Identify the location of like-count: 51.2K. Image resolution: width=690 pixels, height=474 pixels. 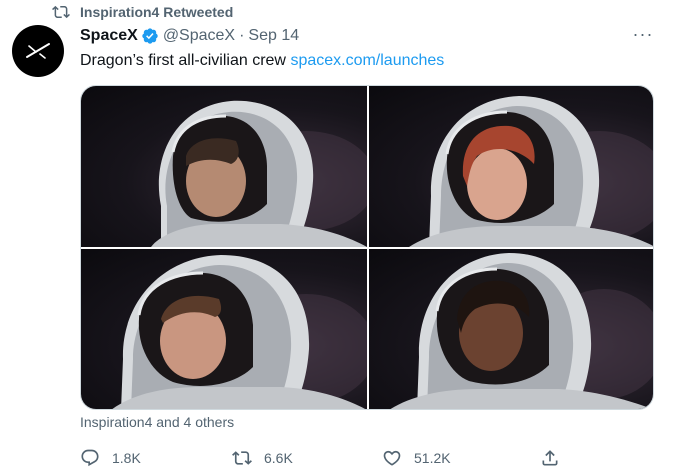
(432, 458).